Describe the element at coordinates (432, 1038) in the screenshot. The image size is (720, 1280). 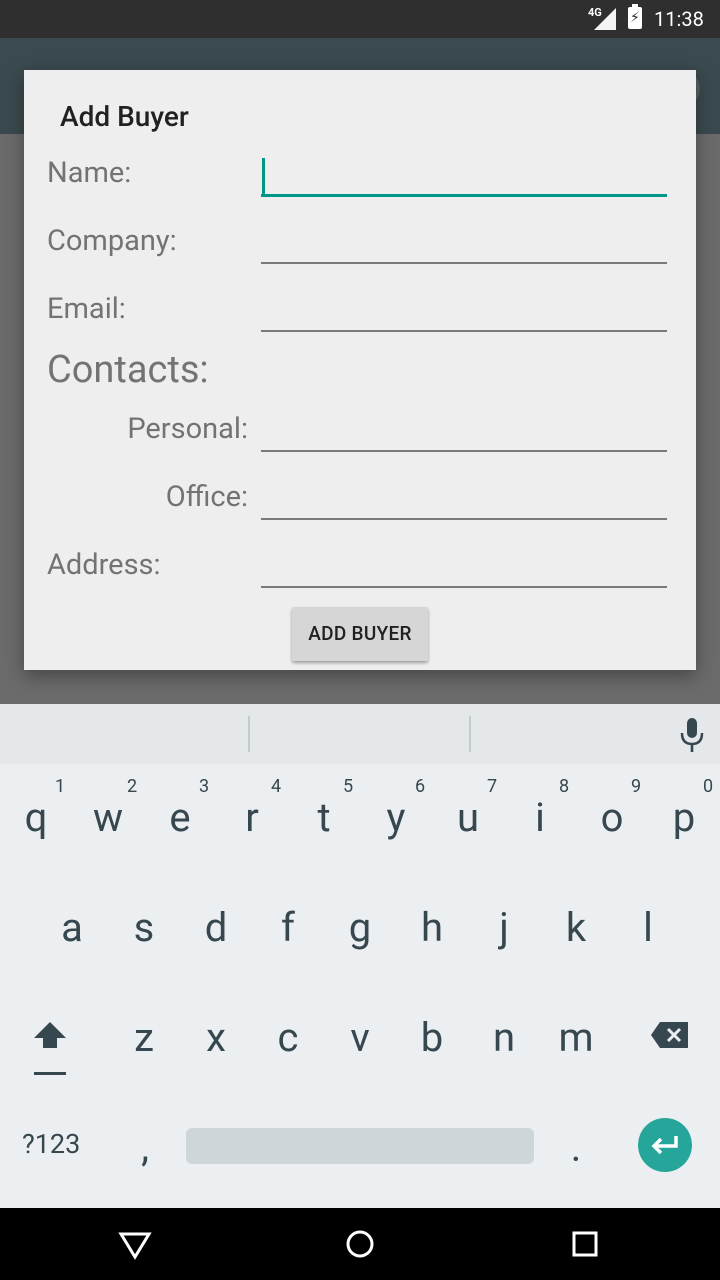
I see `key-b: b` at that location.